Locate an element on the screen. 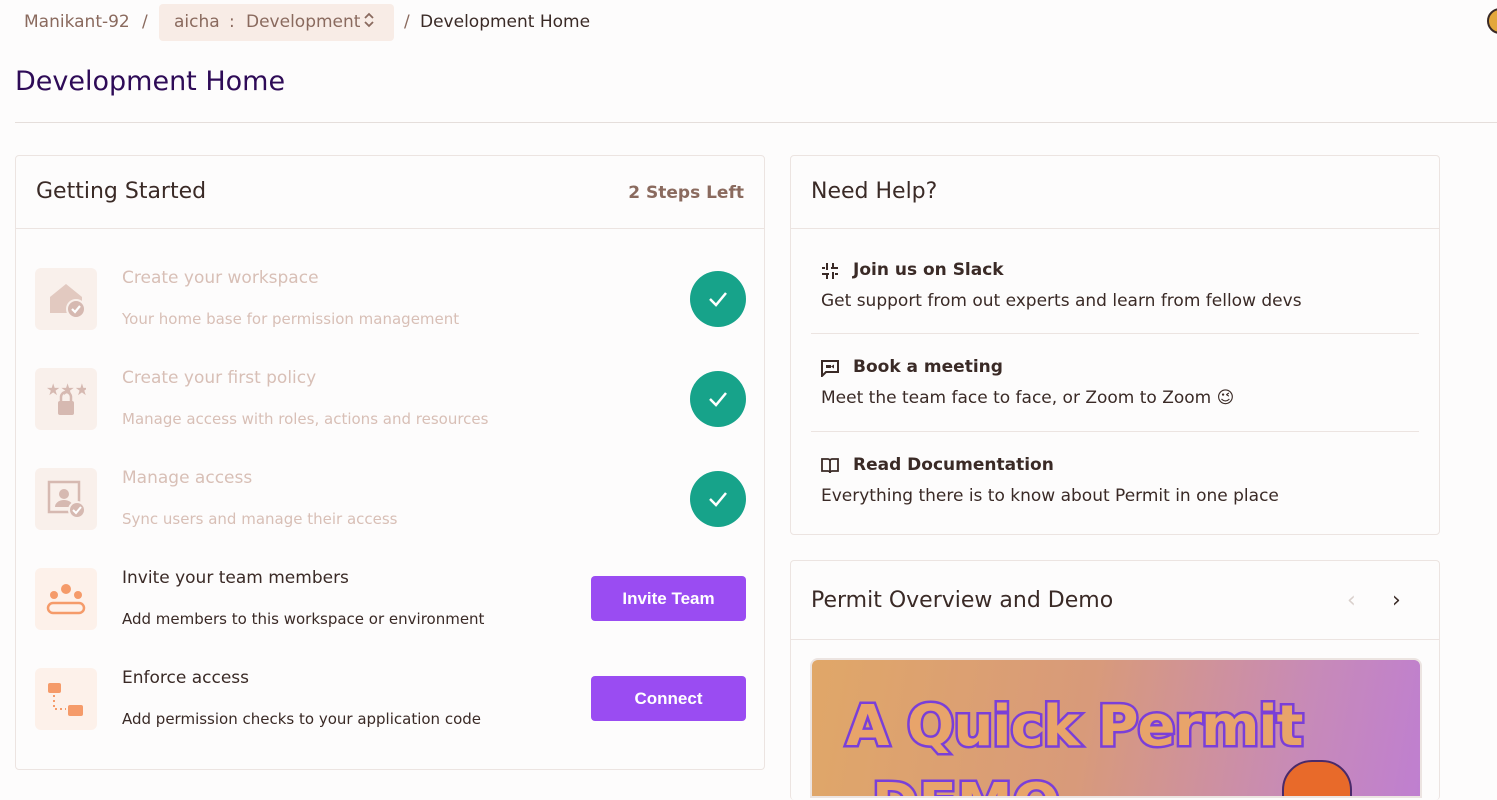 Image resolution: width=1497 pixels, height=800 pixels. flow-icon is located at coordinates (66, 699).